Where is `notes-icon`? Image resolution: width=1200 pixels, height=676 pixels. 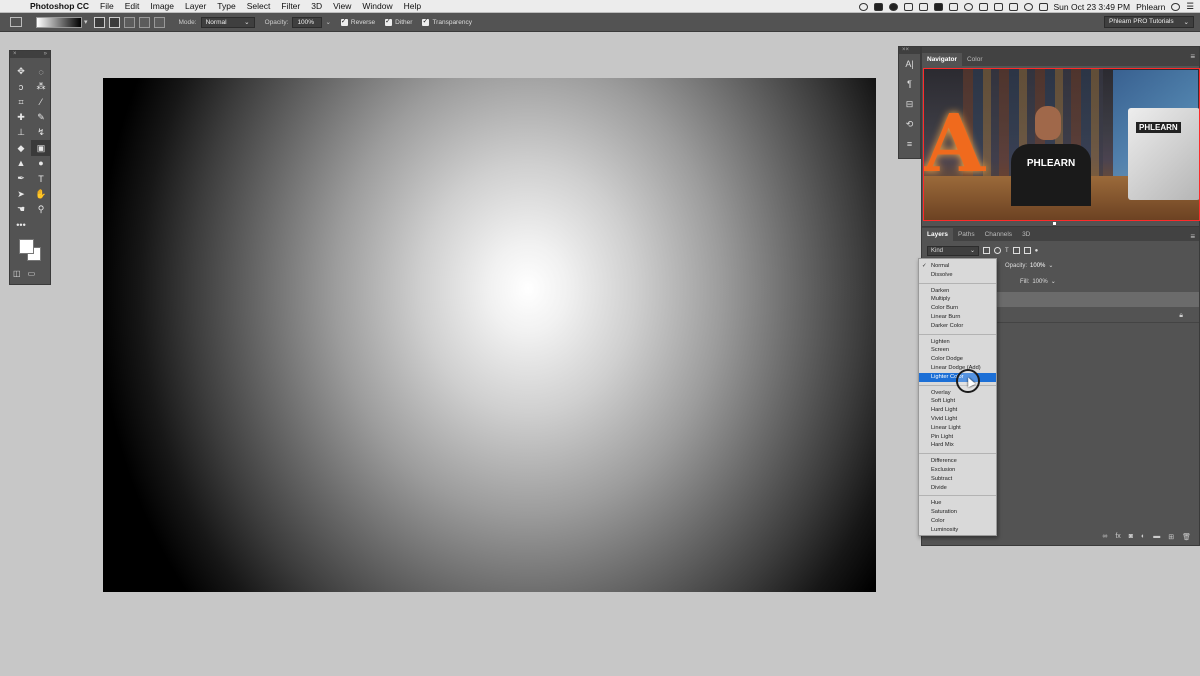
notes-icon is located at coordinates (938, 6).